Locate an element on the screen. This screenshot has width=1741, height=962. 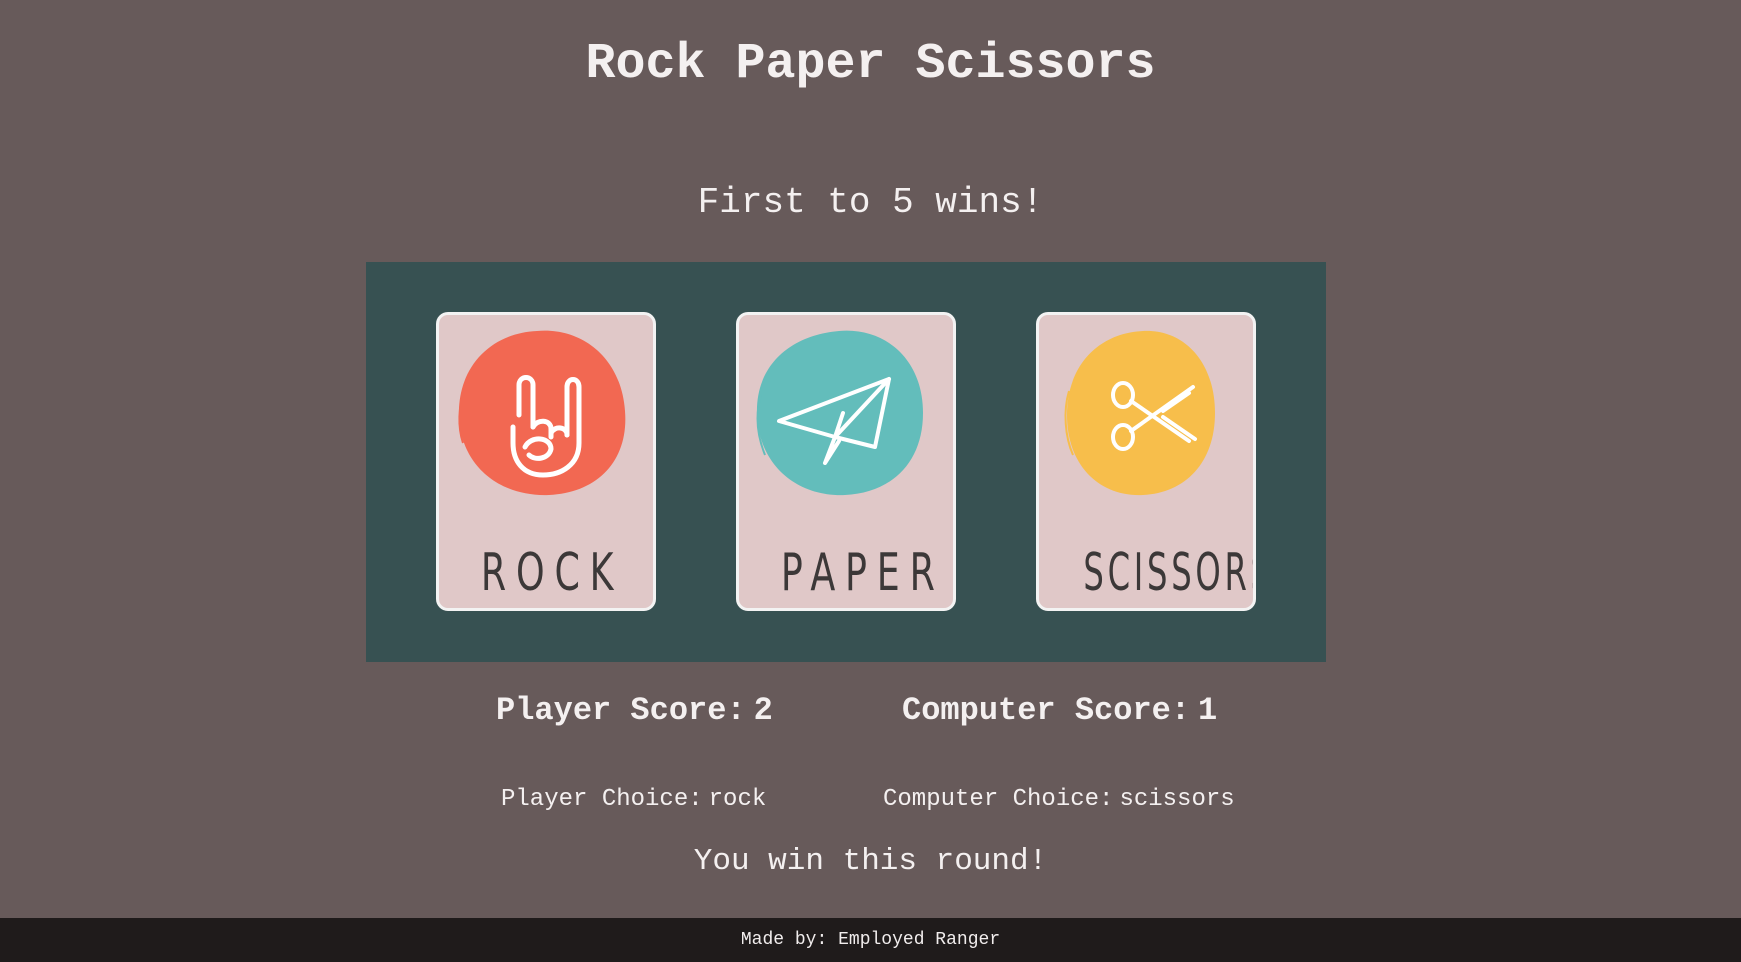
player-choice-value: rock is located at coordinates (737, 799).